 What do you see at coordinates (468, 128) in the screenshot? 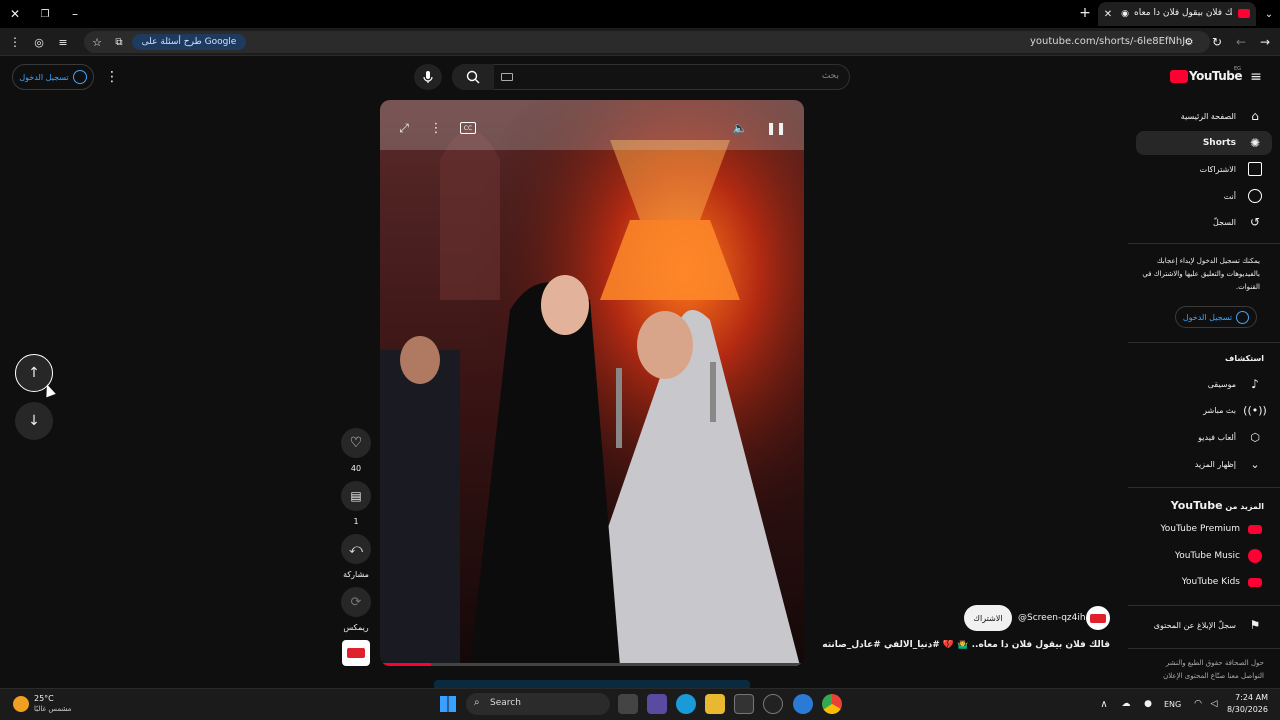
I see `captions-icon: CC` at bounding box center [468, 128].